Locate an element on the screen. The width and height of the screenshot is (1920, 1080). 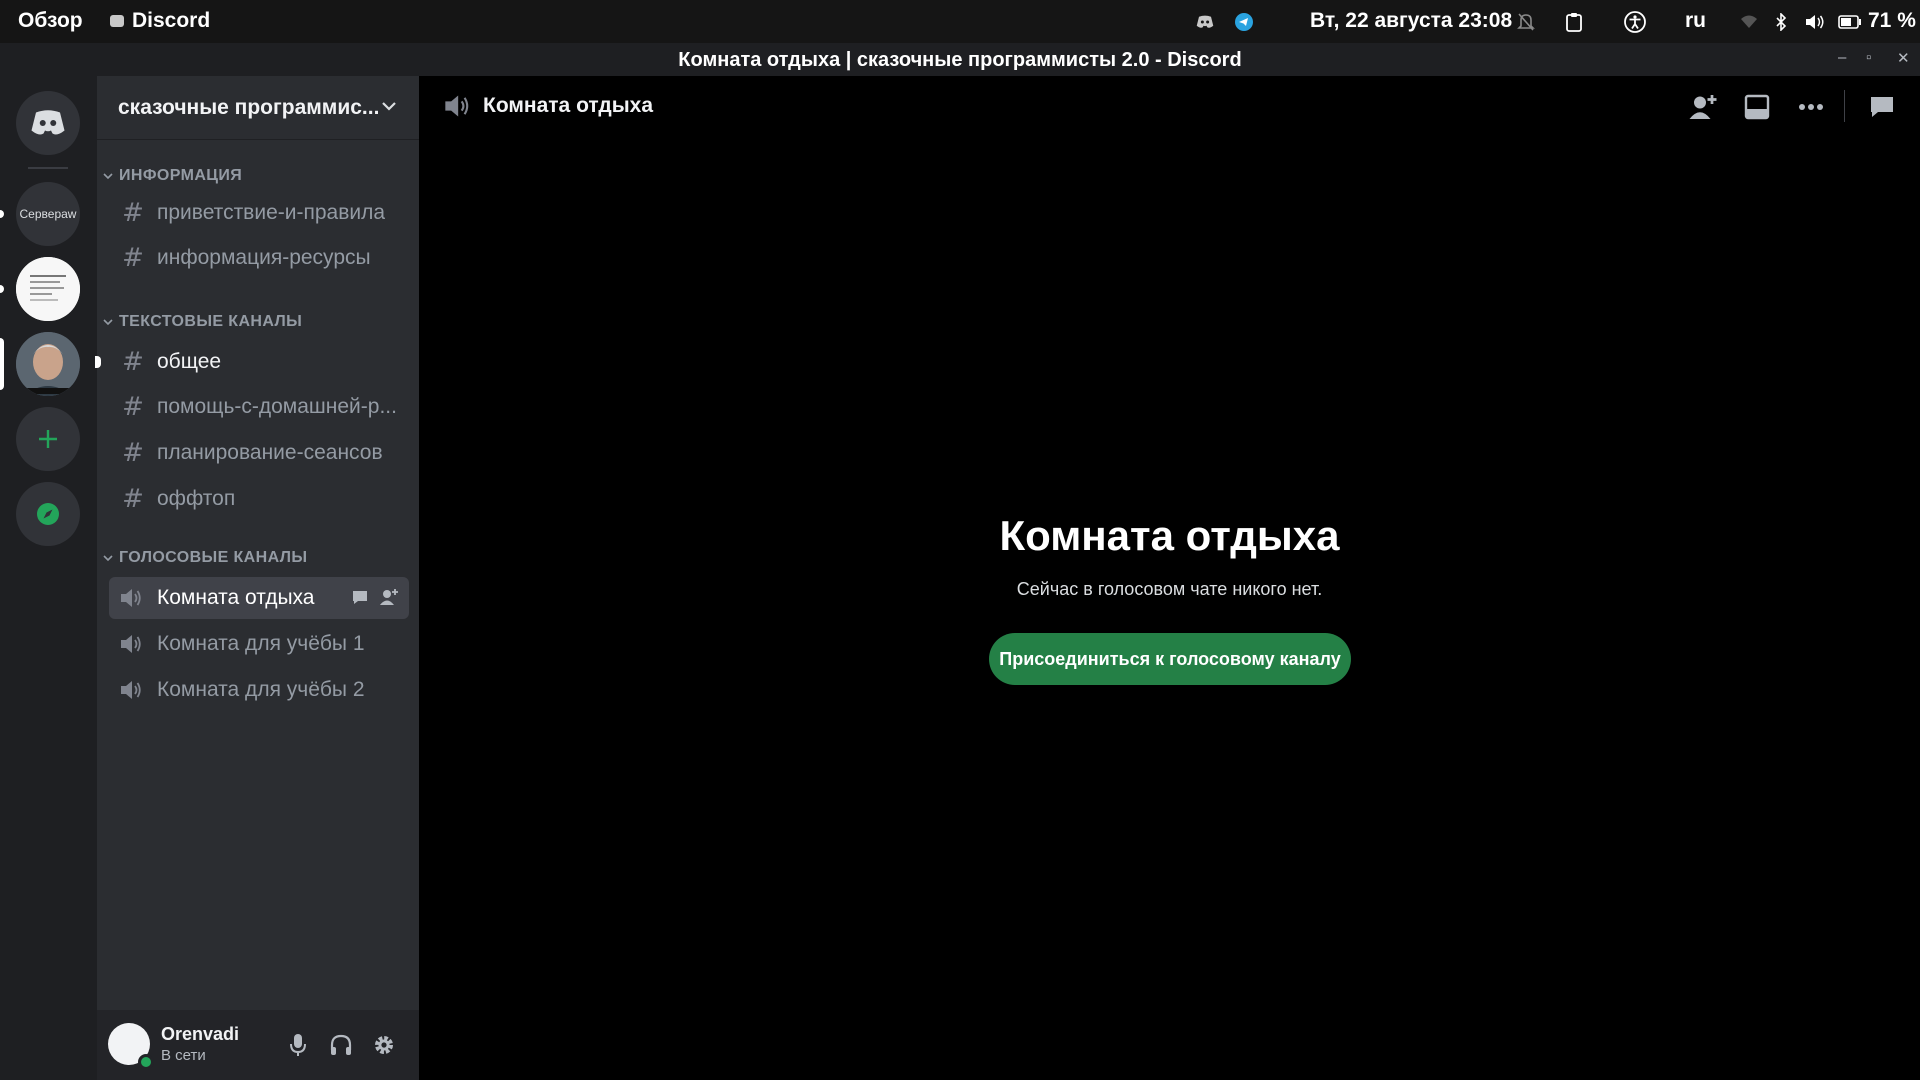
voice-channel-lounge: Комната отдыха is located at coordinates (259, 598).